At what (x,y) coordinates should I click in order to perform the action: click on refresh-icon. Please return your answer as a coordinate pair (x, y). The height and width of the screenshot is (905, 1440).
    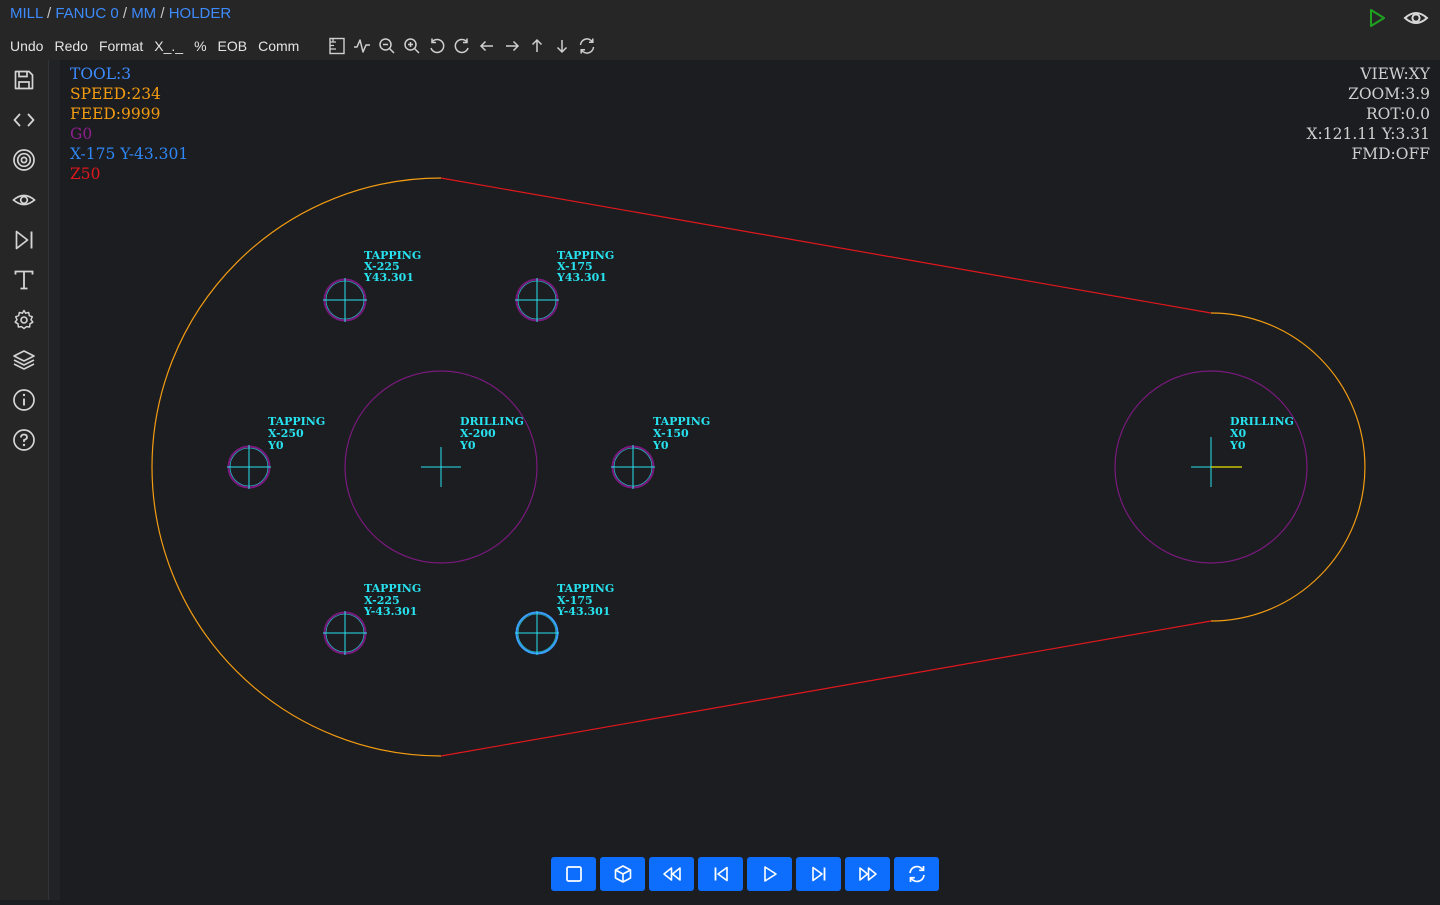
    Looking at the image, I should click on (586, 46).